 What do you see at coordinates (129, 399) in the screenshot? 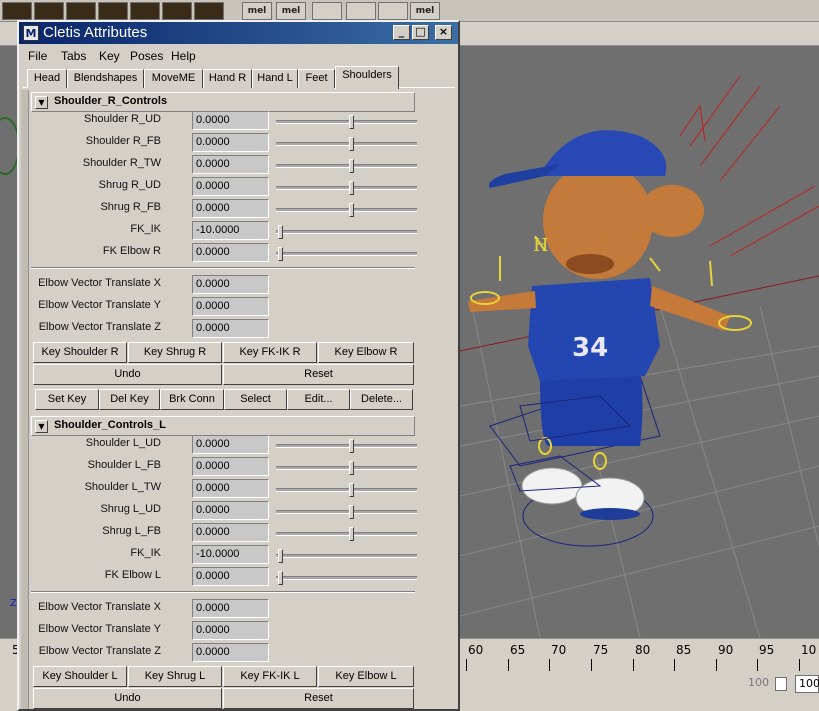
I see `del-key-button: Del Key` at bounding box center [129, 399].